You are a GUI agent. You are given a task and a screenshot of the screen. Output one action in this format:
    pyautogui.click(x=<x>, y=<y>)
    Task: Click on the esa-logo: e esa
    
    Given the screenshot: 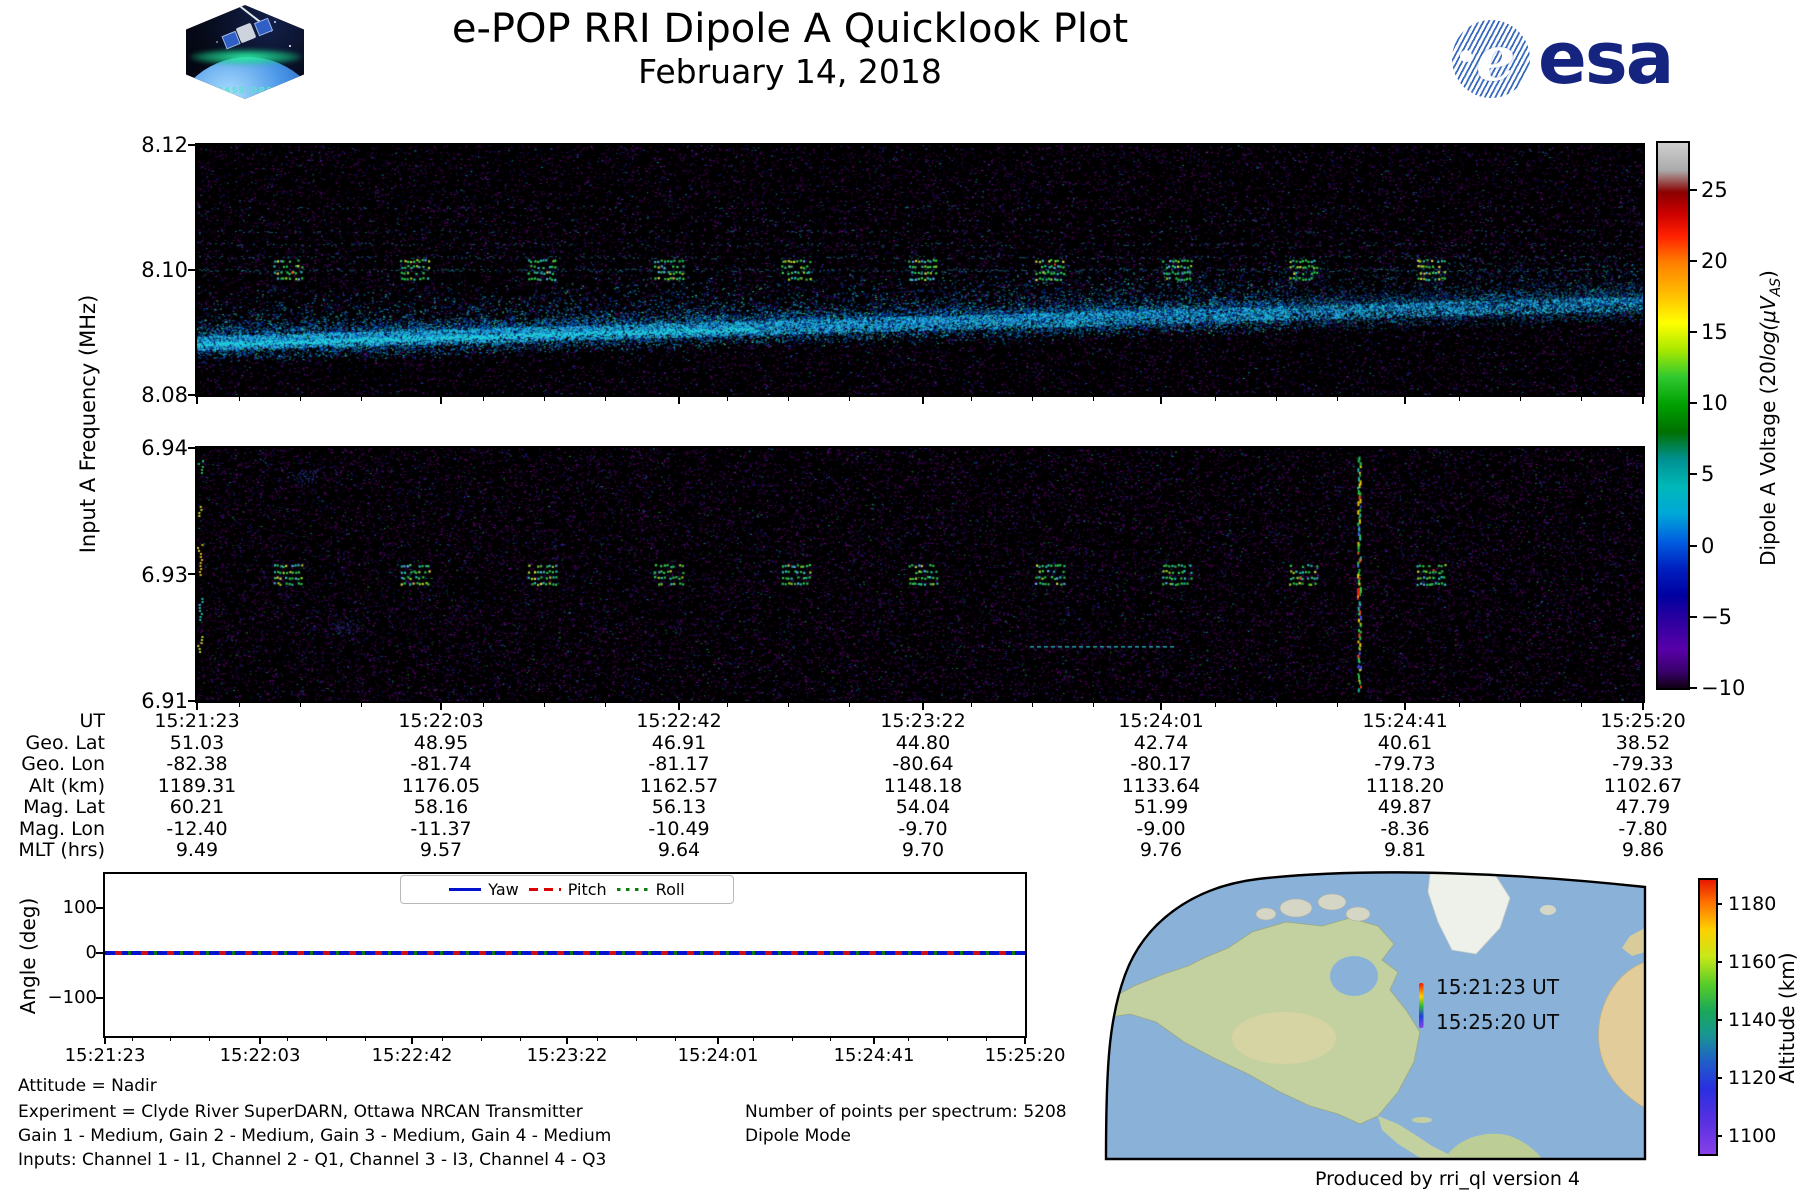 What is the action you would take?
    pyautogui.click(x=1572, y=59)
    